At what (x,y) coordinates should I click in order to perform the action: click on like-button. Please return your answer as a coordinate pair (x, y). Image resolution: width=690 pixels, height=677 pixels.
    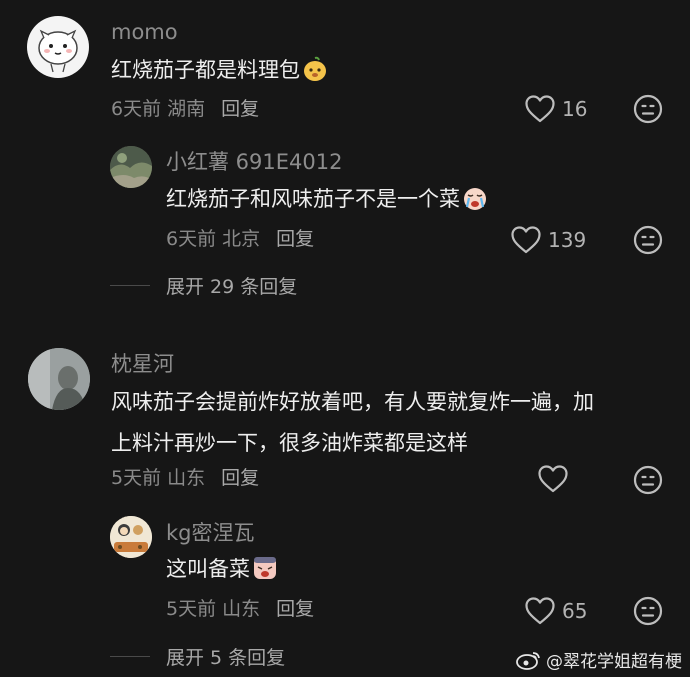
    Looking at the image, I should click on (553, 479).